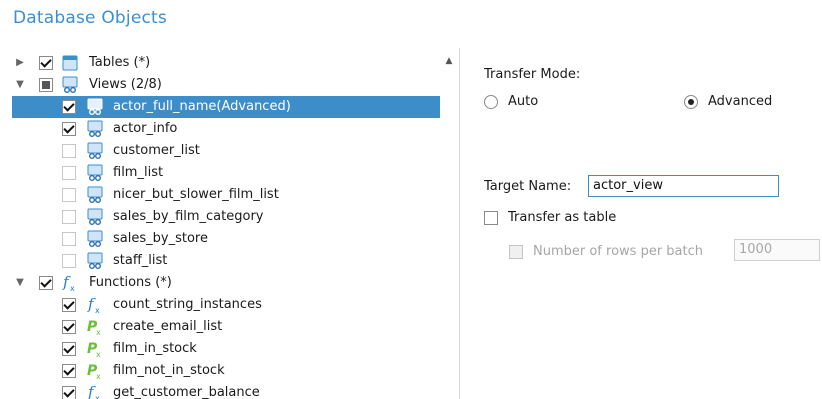 This screenshot has height=399, width=822. I want to click on tree-node-label: Views (2/8), so click(125, 84).